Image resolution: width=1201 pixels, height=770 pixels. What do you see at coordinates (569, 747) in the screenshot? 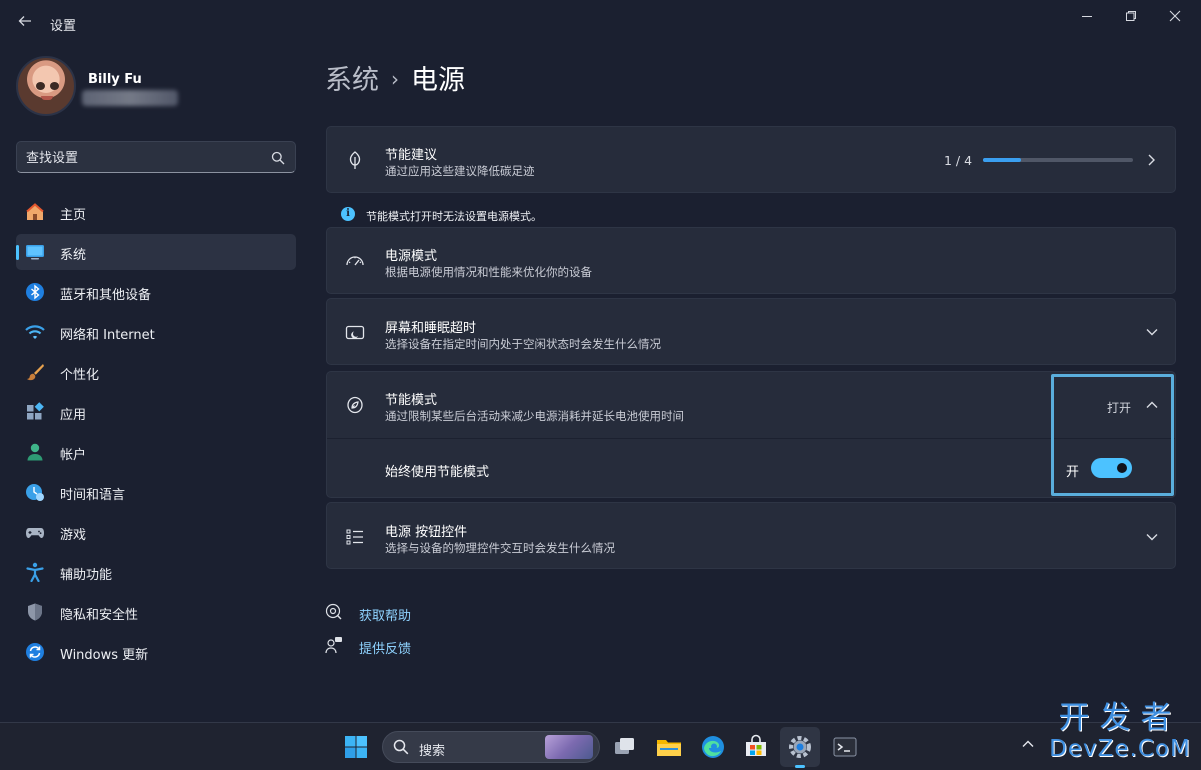
I see `search-highlight-image` at bounding box center [569, 747].